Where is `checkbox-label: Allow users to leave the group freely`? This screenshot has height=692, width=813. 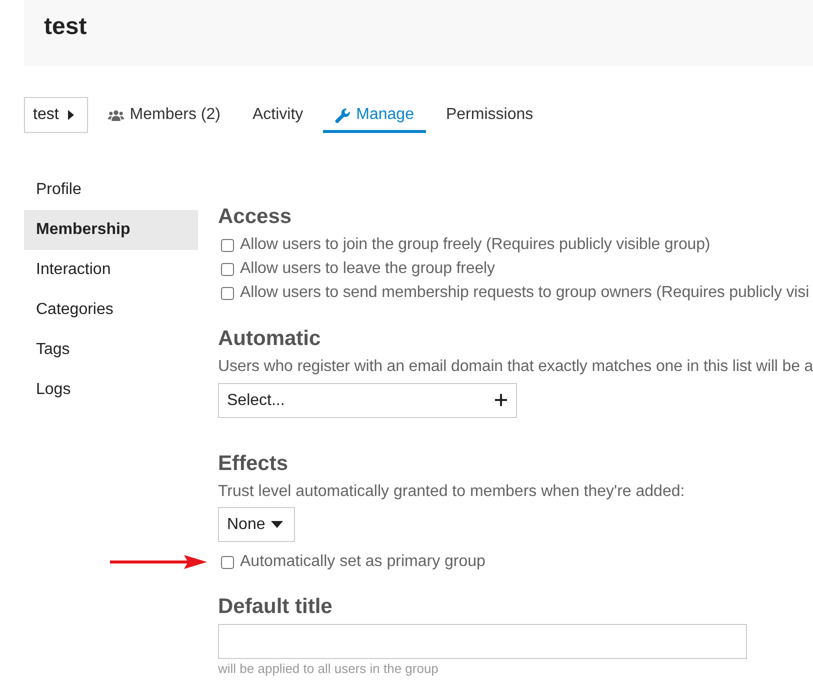 checkbox-label: Allow users to leave the group freely is located at coordinates (367, 269).